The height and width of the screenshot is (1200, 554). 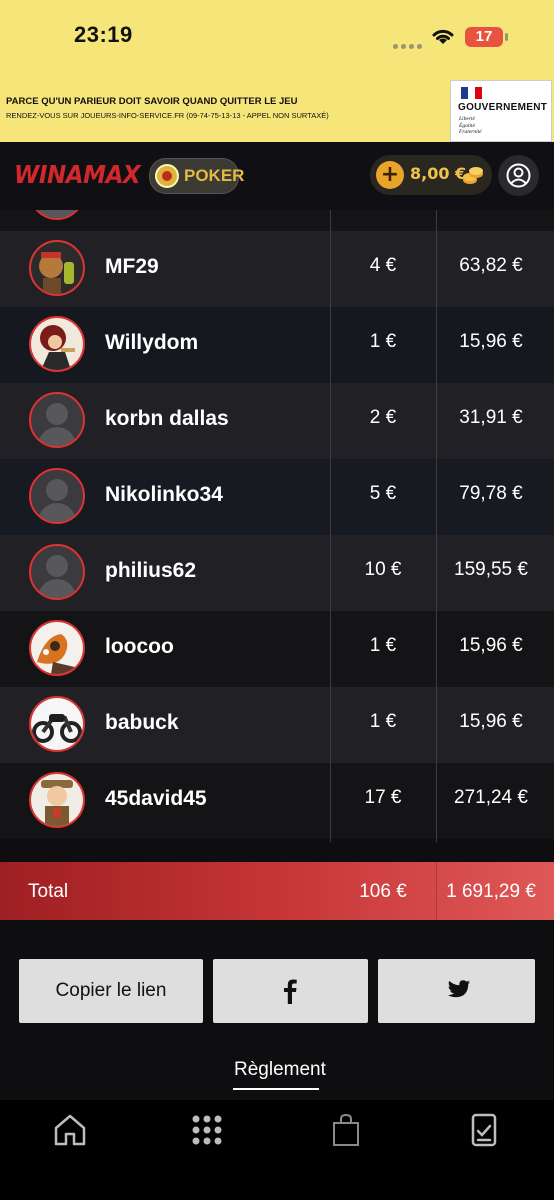 I want to click on player-row: 45david45 17 € 271,24 €, so click(x=277, y=801).